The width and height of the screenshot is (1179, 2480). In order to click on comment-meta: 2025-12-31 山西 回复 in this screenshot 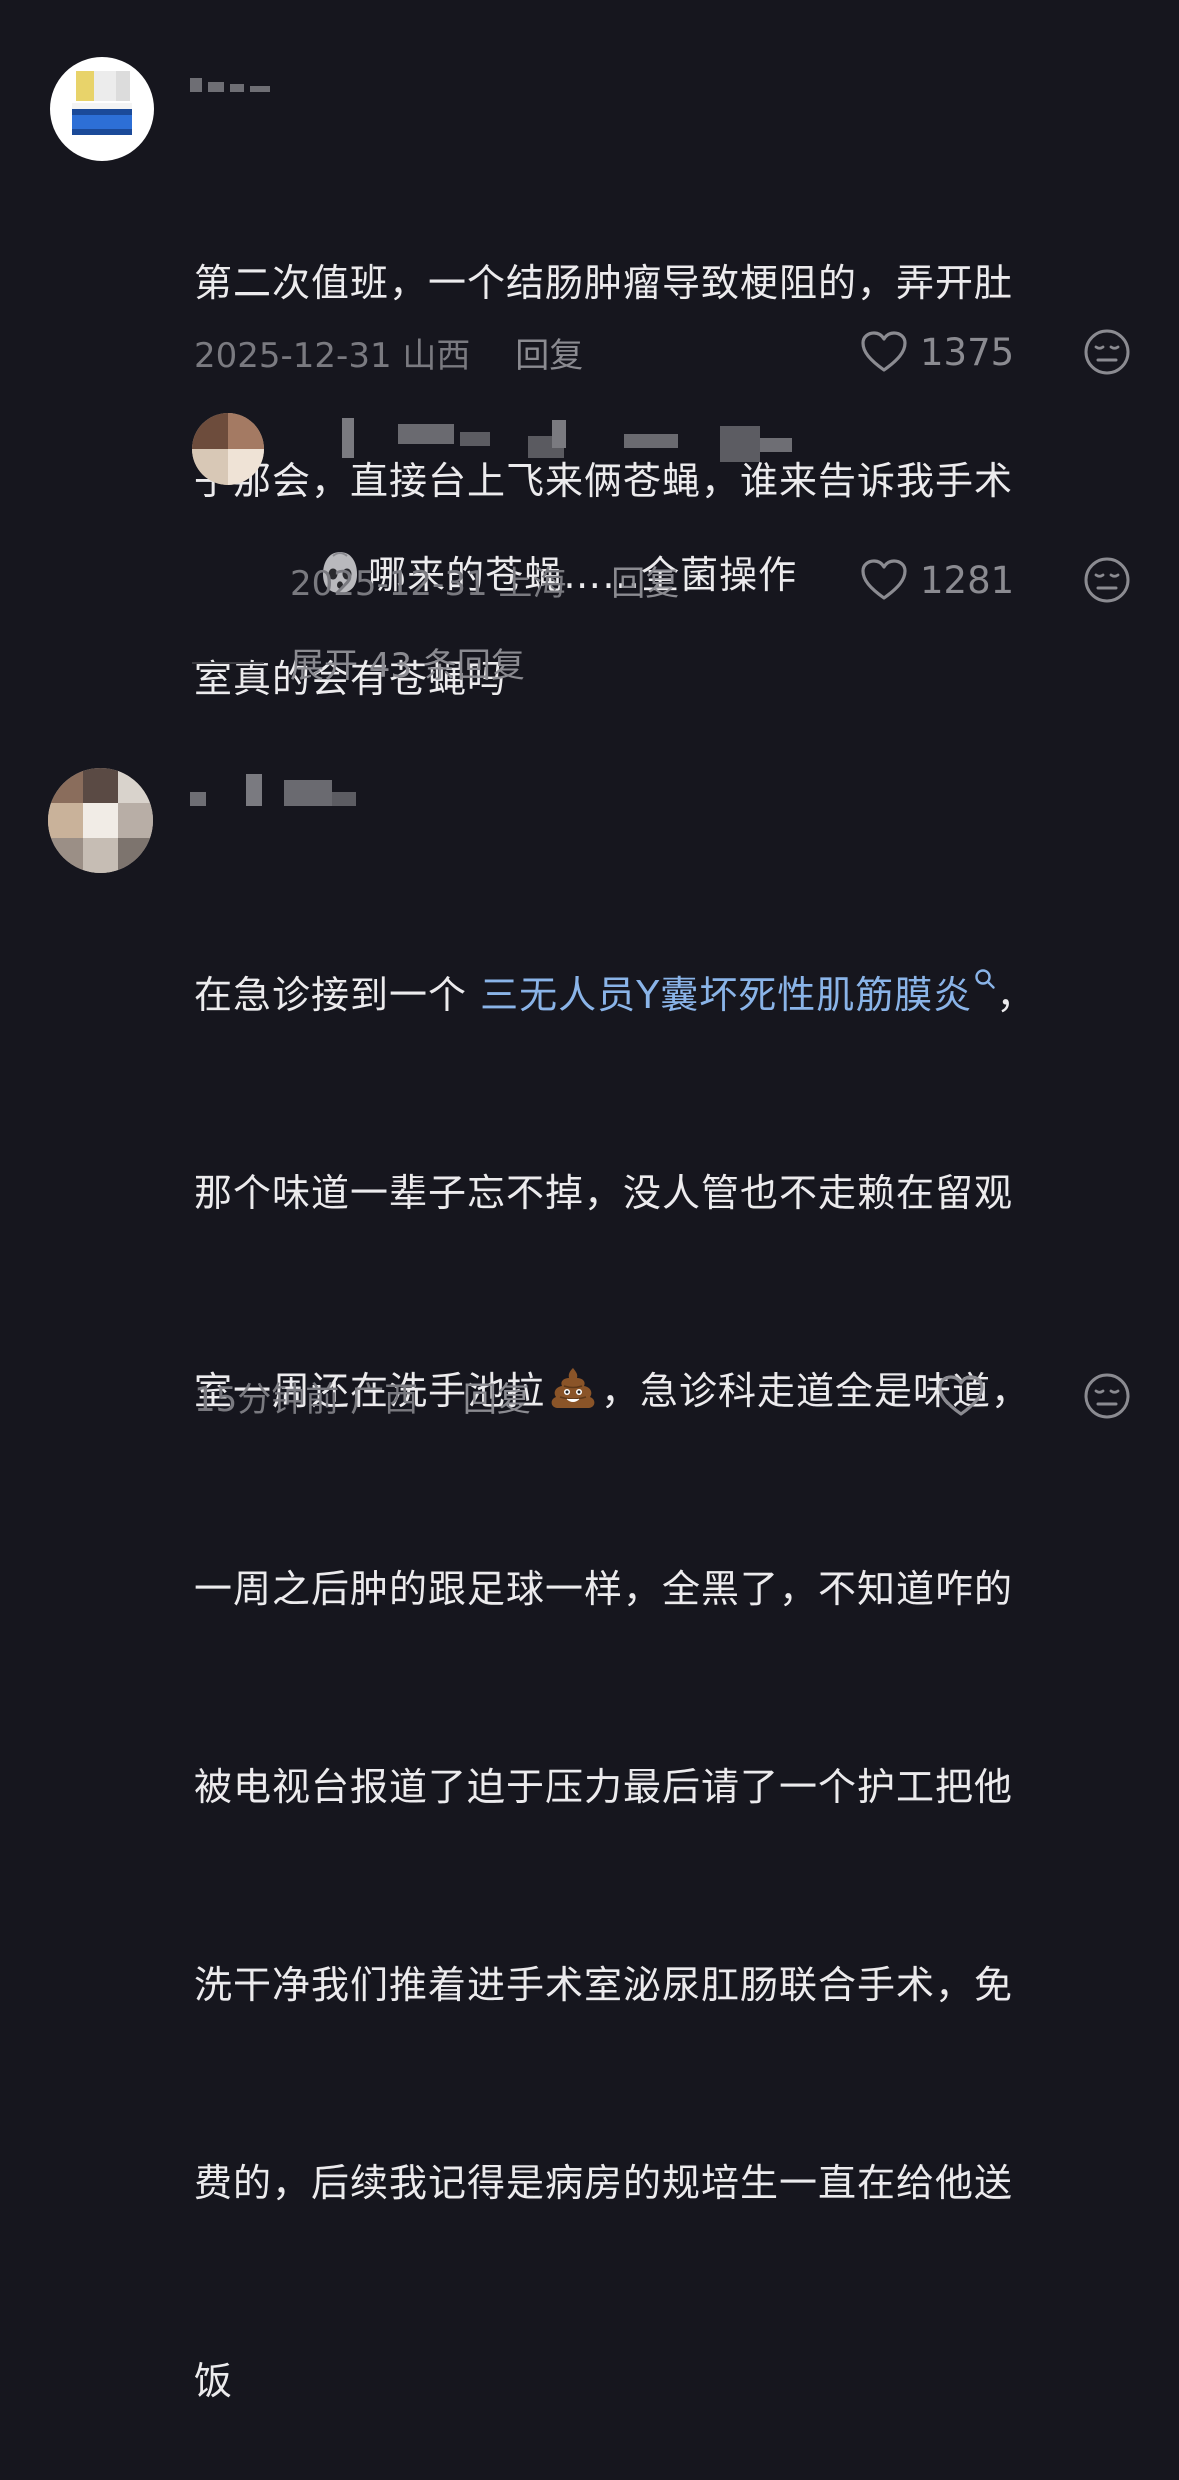, I will do `click(388, 352)`.